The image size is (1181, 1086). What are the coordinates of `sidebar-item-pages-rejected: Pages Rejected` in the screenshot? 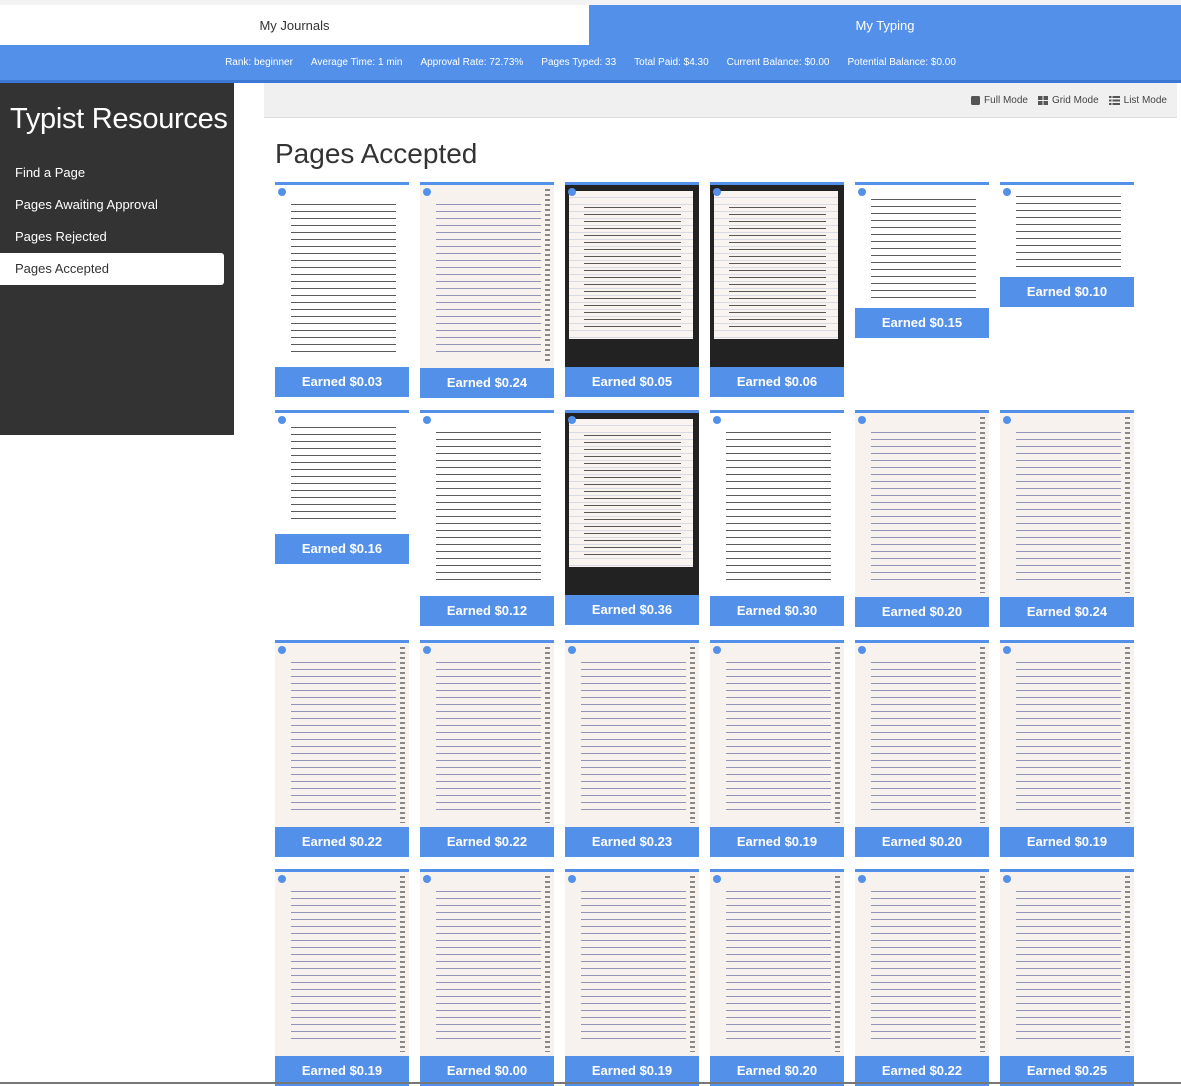 It's located at (112, 237).